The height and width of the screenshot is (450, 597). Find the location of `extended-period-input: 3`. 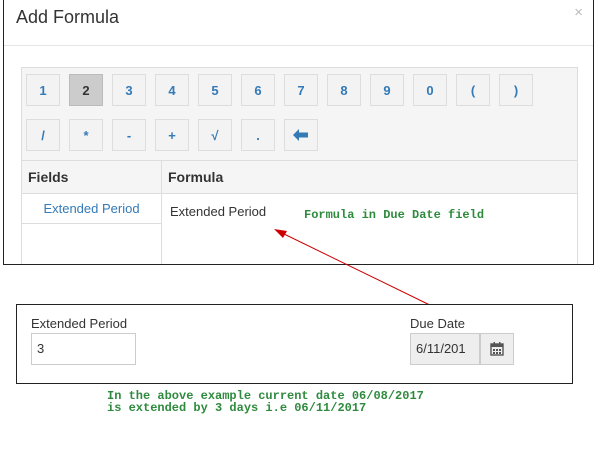

extended-period-input: 3 is located at coordinates (83, 349).